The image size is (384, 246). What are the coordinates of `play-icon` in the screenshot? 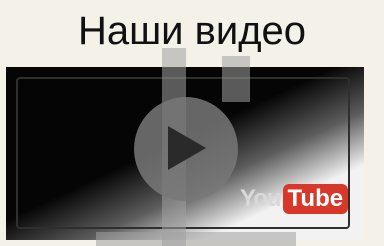 It's located at (187, 148).